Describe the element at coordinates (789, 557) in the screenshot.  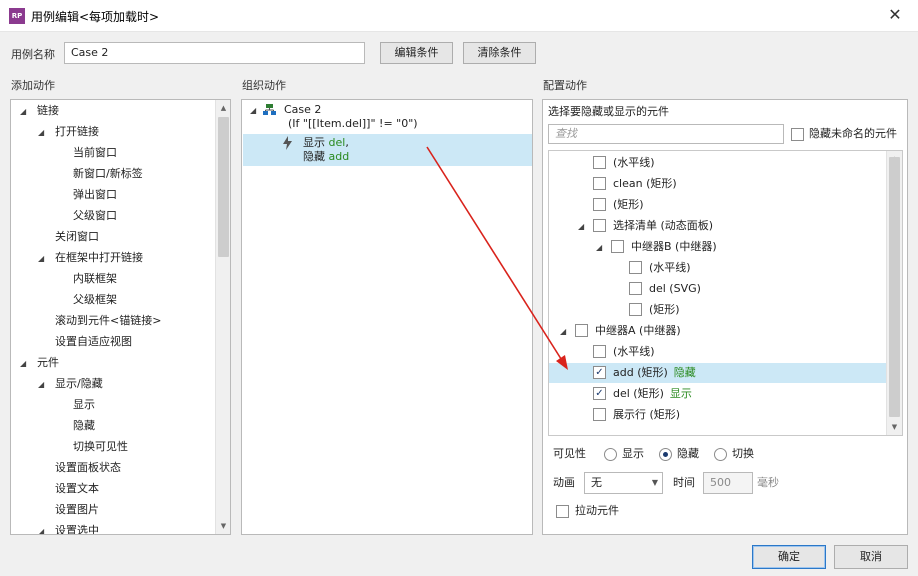
I see `ok-button: 确定` at that location.